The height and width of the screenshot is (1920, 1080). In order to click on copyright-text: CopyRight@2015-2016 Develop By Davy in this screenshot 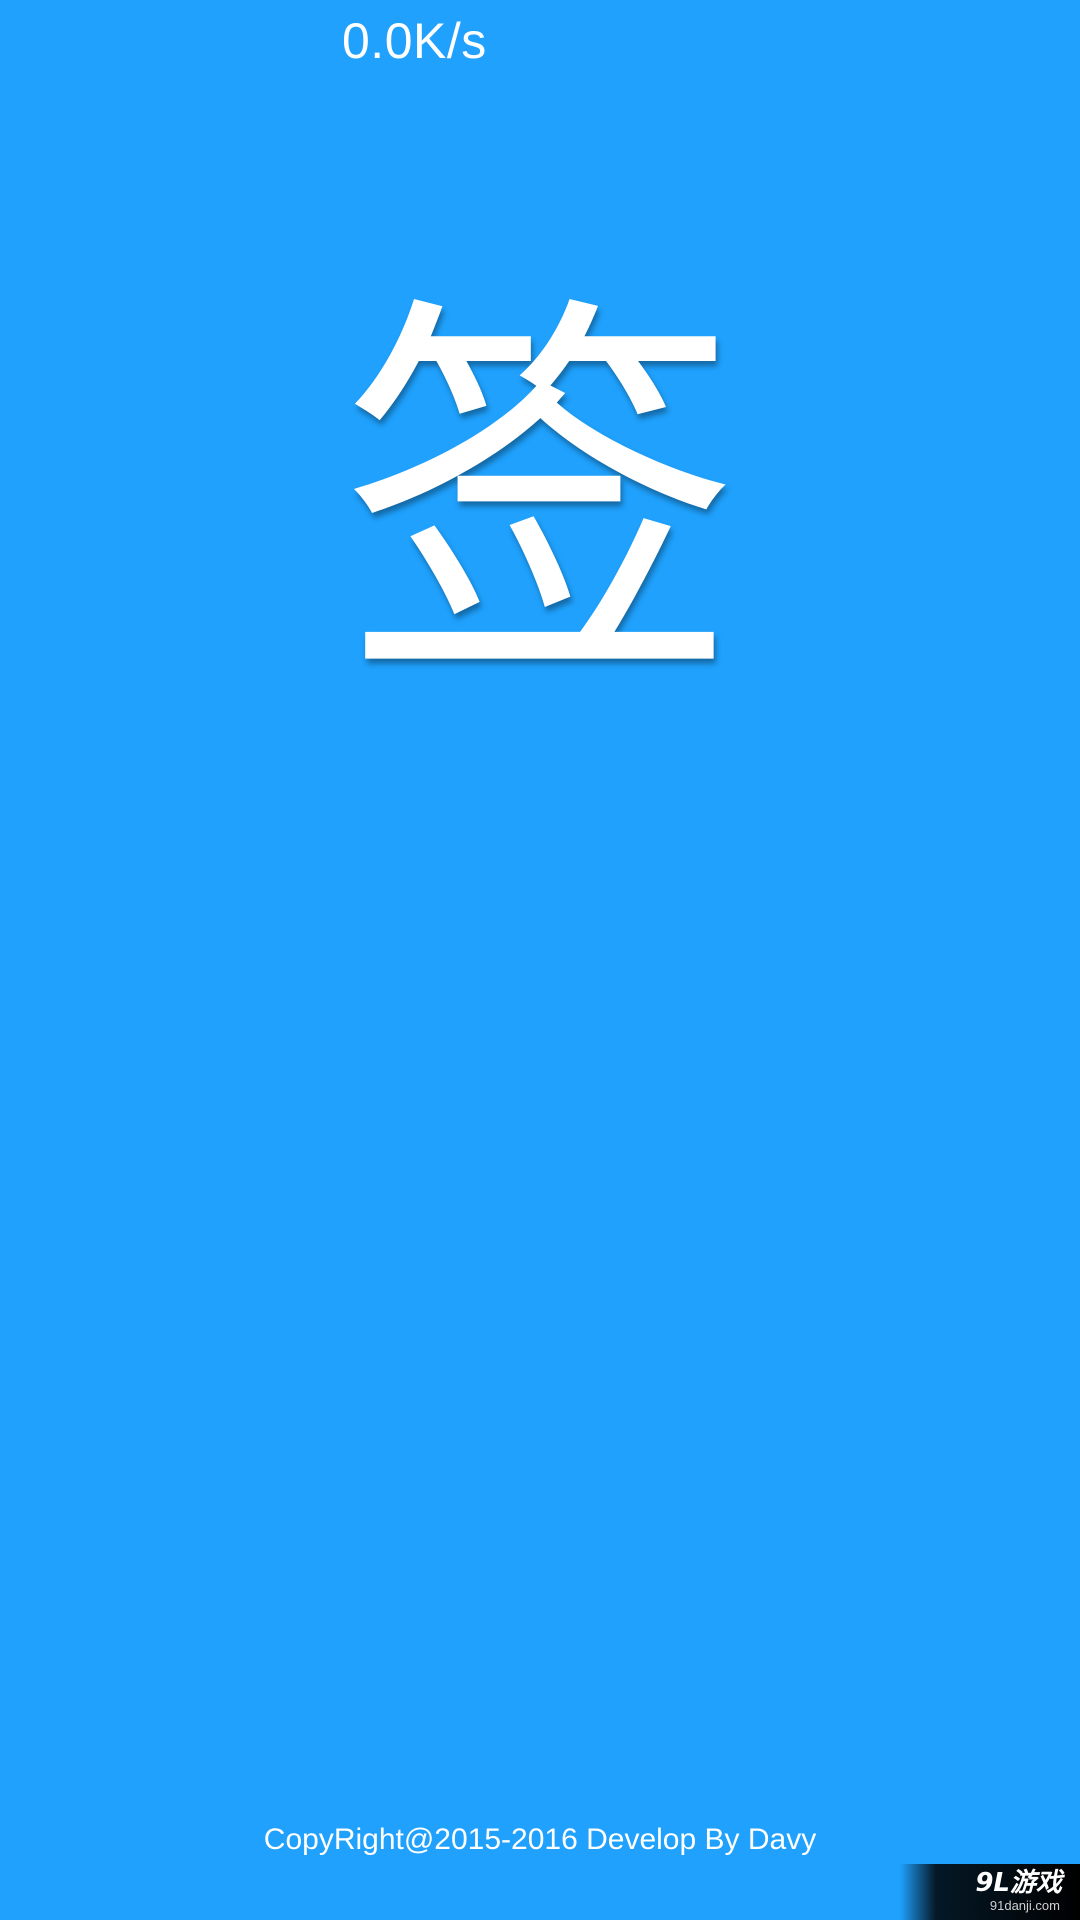, I will do `click(540, 1839)`.